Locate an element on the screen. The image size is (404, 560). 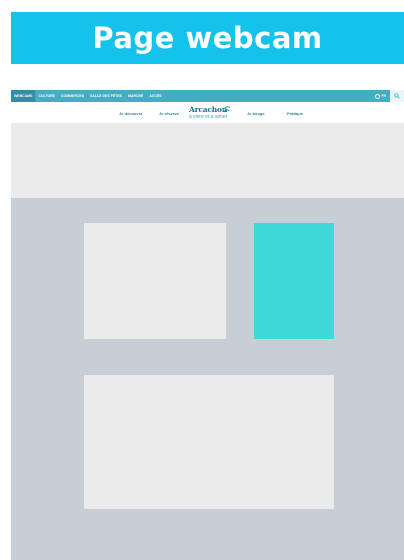
nav-tools: FR is located at coordinates (387, 96).